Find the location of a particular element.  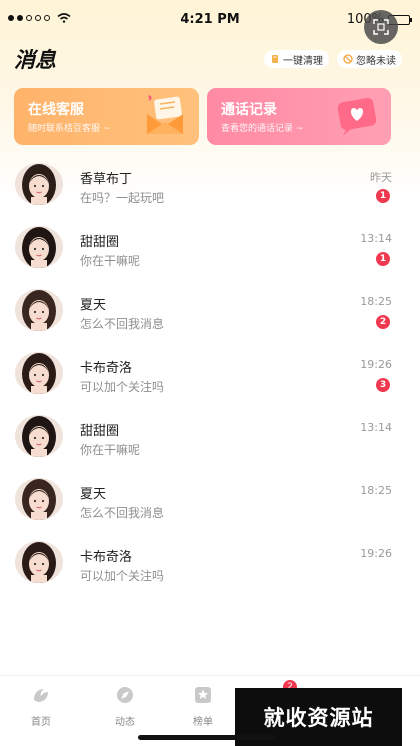

clear-all-label: 一键清理 is located at coordinates (303, 61).